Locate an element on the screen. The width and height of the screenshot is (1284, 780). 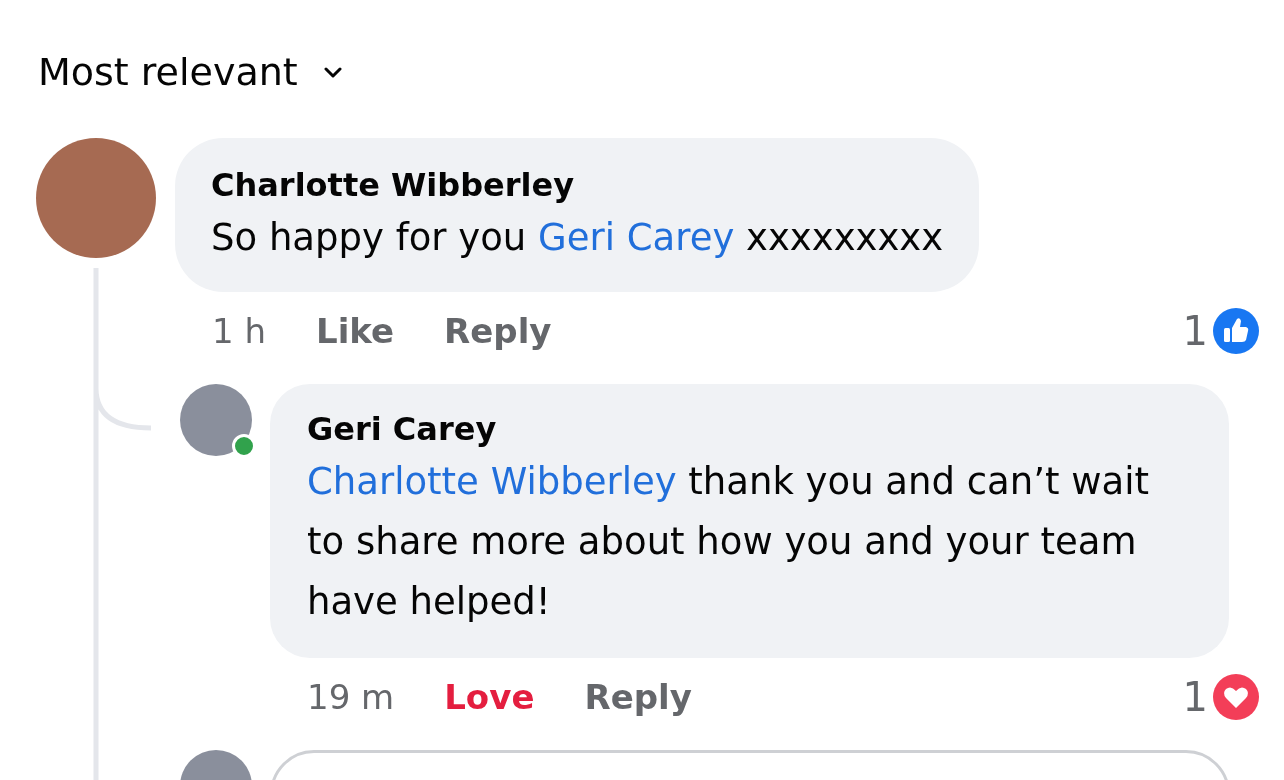
react-link: Love is located at coordinates (489, 697).